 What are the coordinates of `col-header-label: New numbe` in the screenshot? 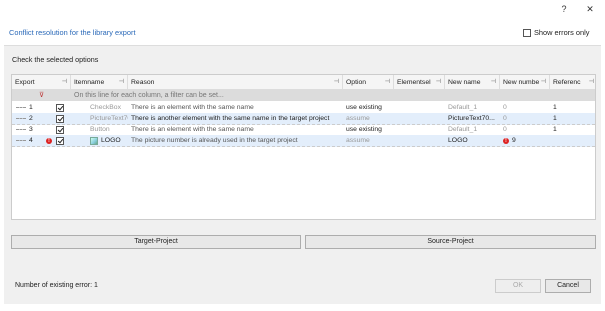 It's located at (521, 82).